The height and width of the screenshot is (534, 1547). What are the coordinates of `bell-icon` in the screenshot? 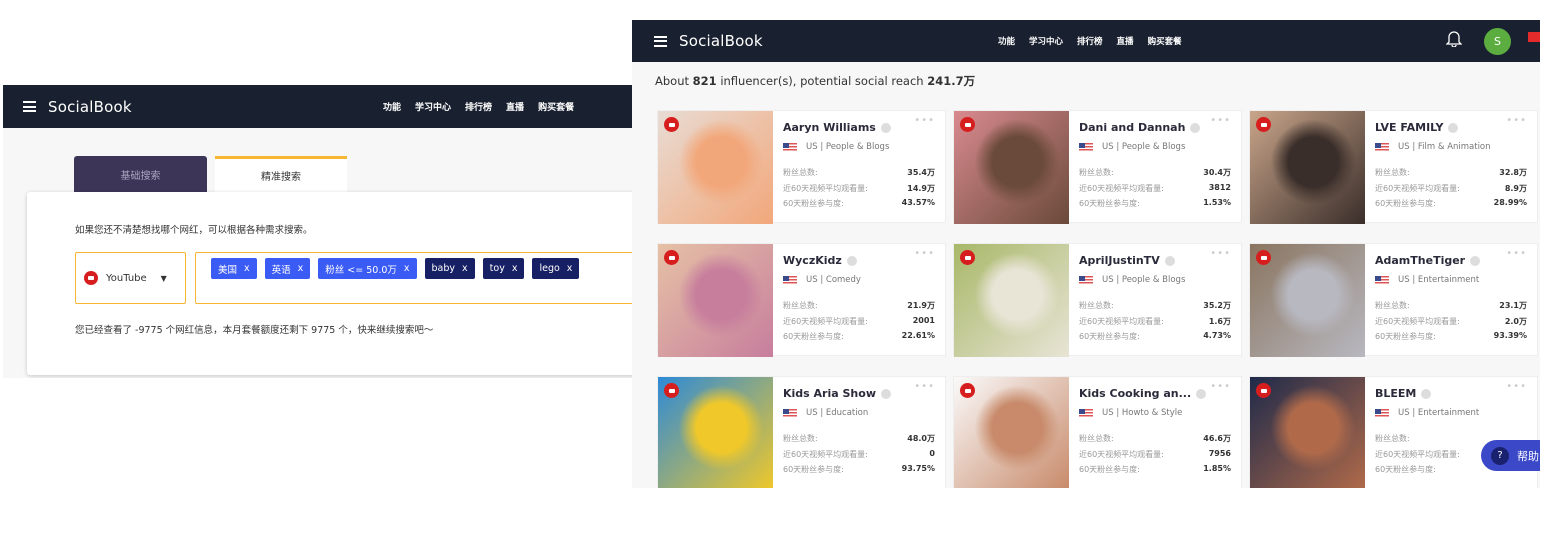 It's located at (1454, 38).